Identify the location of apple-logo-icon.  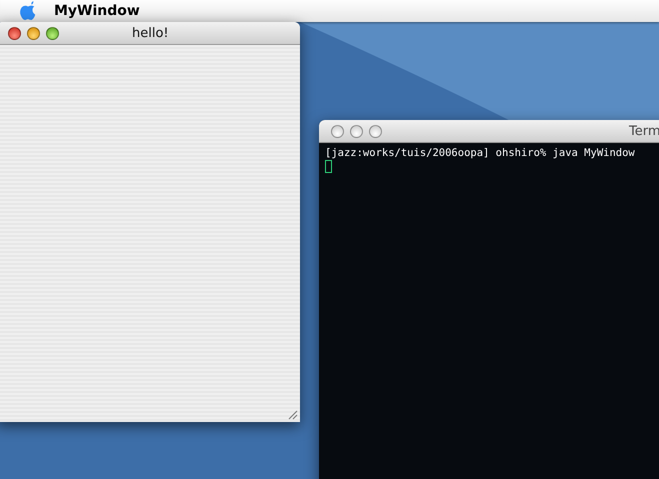
(28, 11).